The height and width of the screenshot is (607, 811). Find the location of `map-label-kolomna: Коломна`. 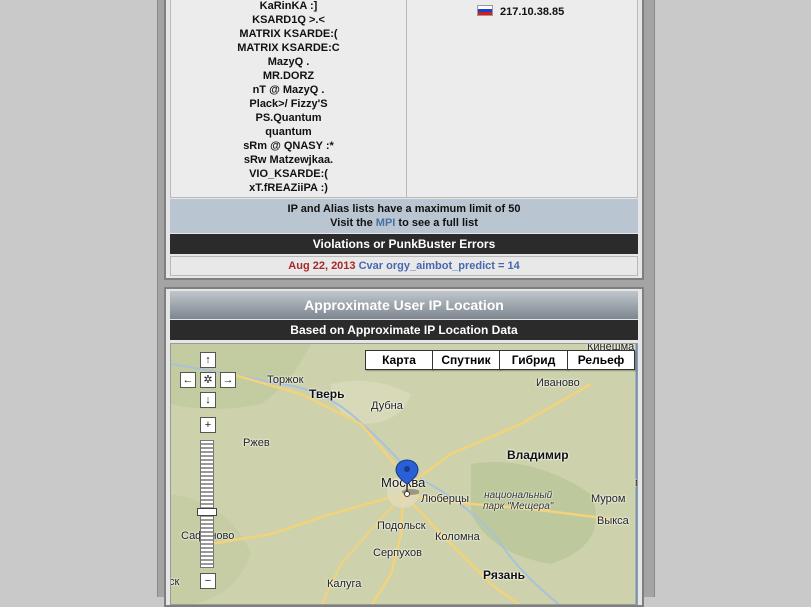

map-label-kolomna: Коломна is located at coordinates (457, 537).